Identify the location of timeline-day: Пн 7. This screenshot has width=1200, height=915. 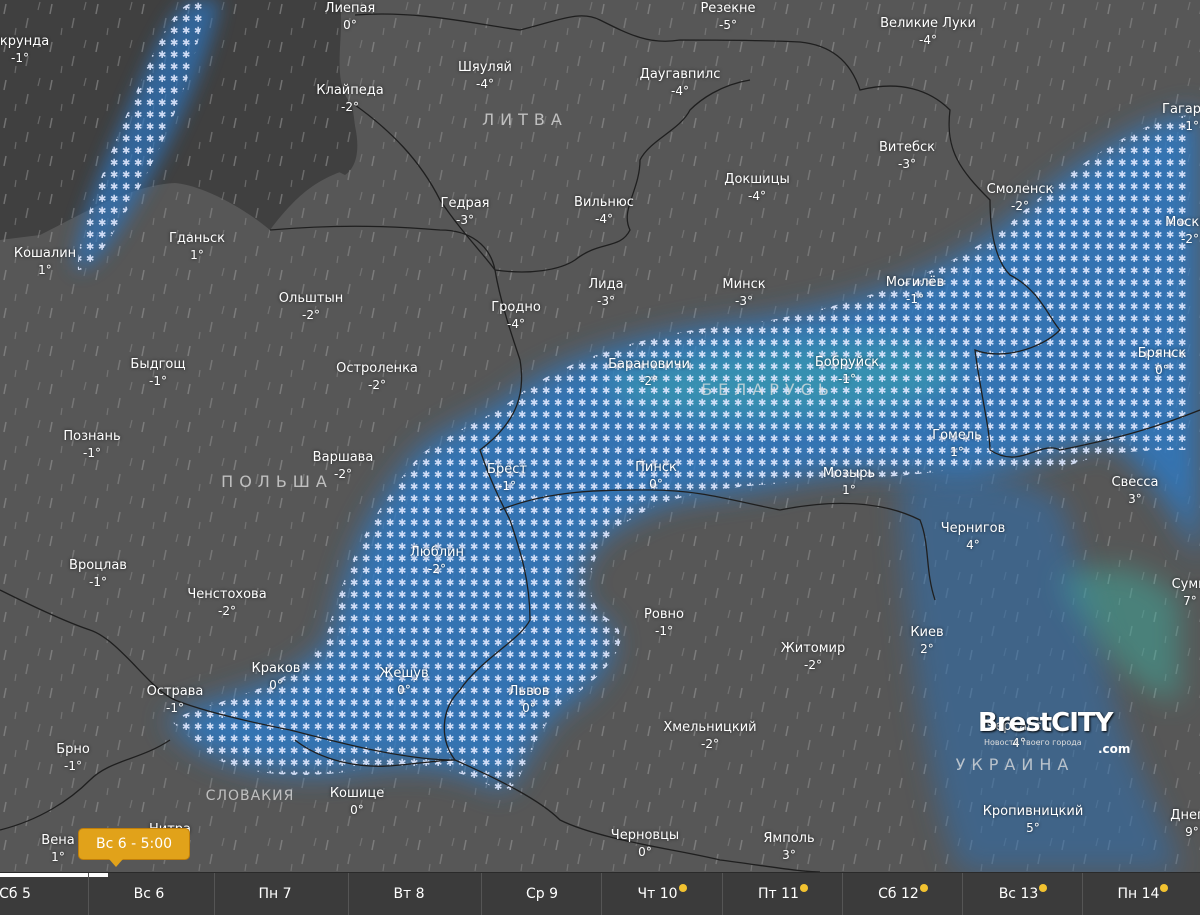
(274, 894).